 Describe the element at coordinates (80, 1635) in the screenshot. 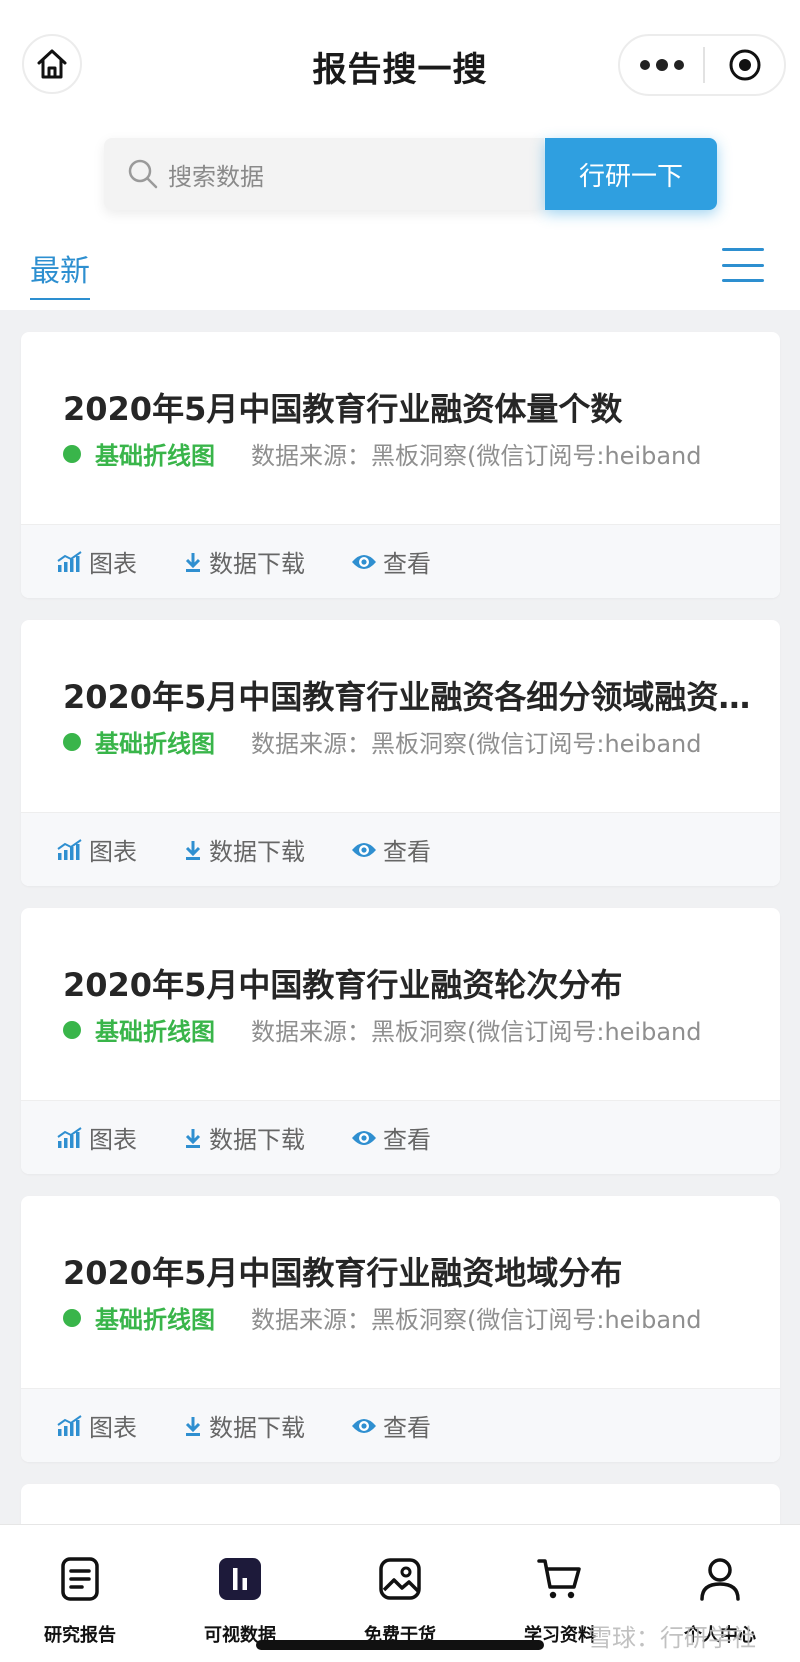

I see `tab-label: 研究报告` at that location.